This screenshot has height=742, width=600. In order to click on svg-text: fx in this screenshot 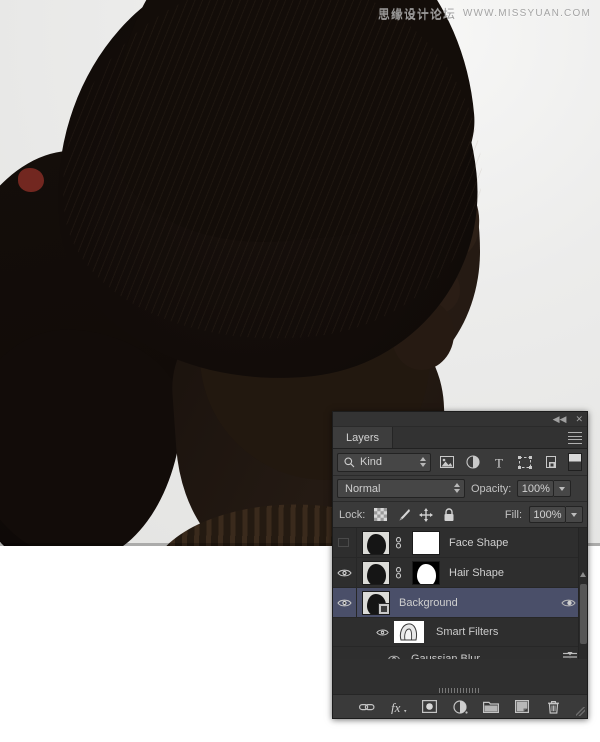, I will do `click(396, 707)`.